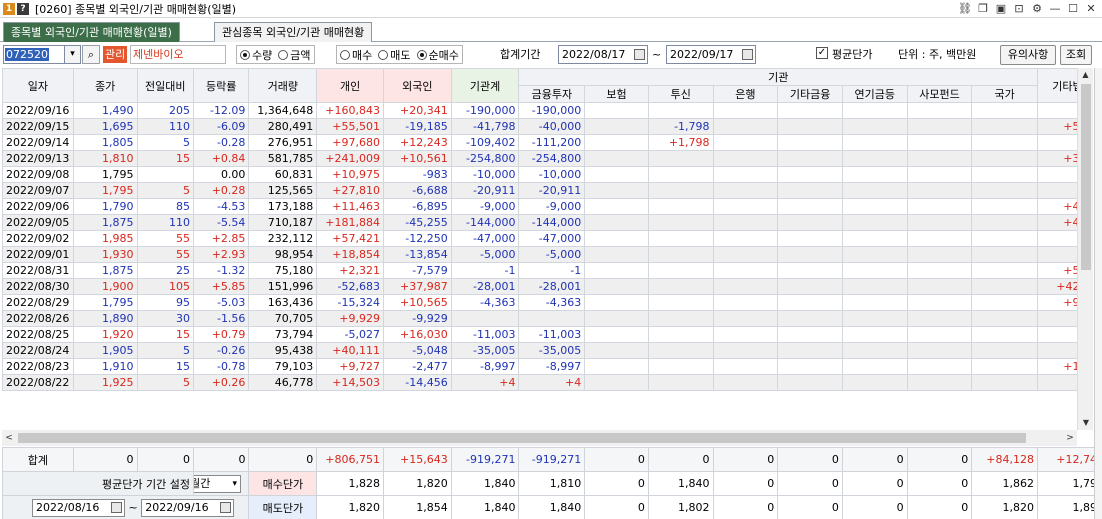 The width and height of the screenshot is (1102, 519). What do you see at coordinates (294, 55) in the screenshot?
I see `radio-amount: 금액` at bounding box center [294, 55].